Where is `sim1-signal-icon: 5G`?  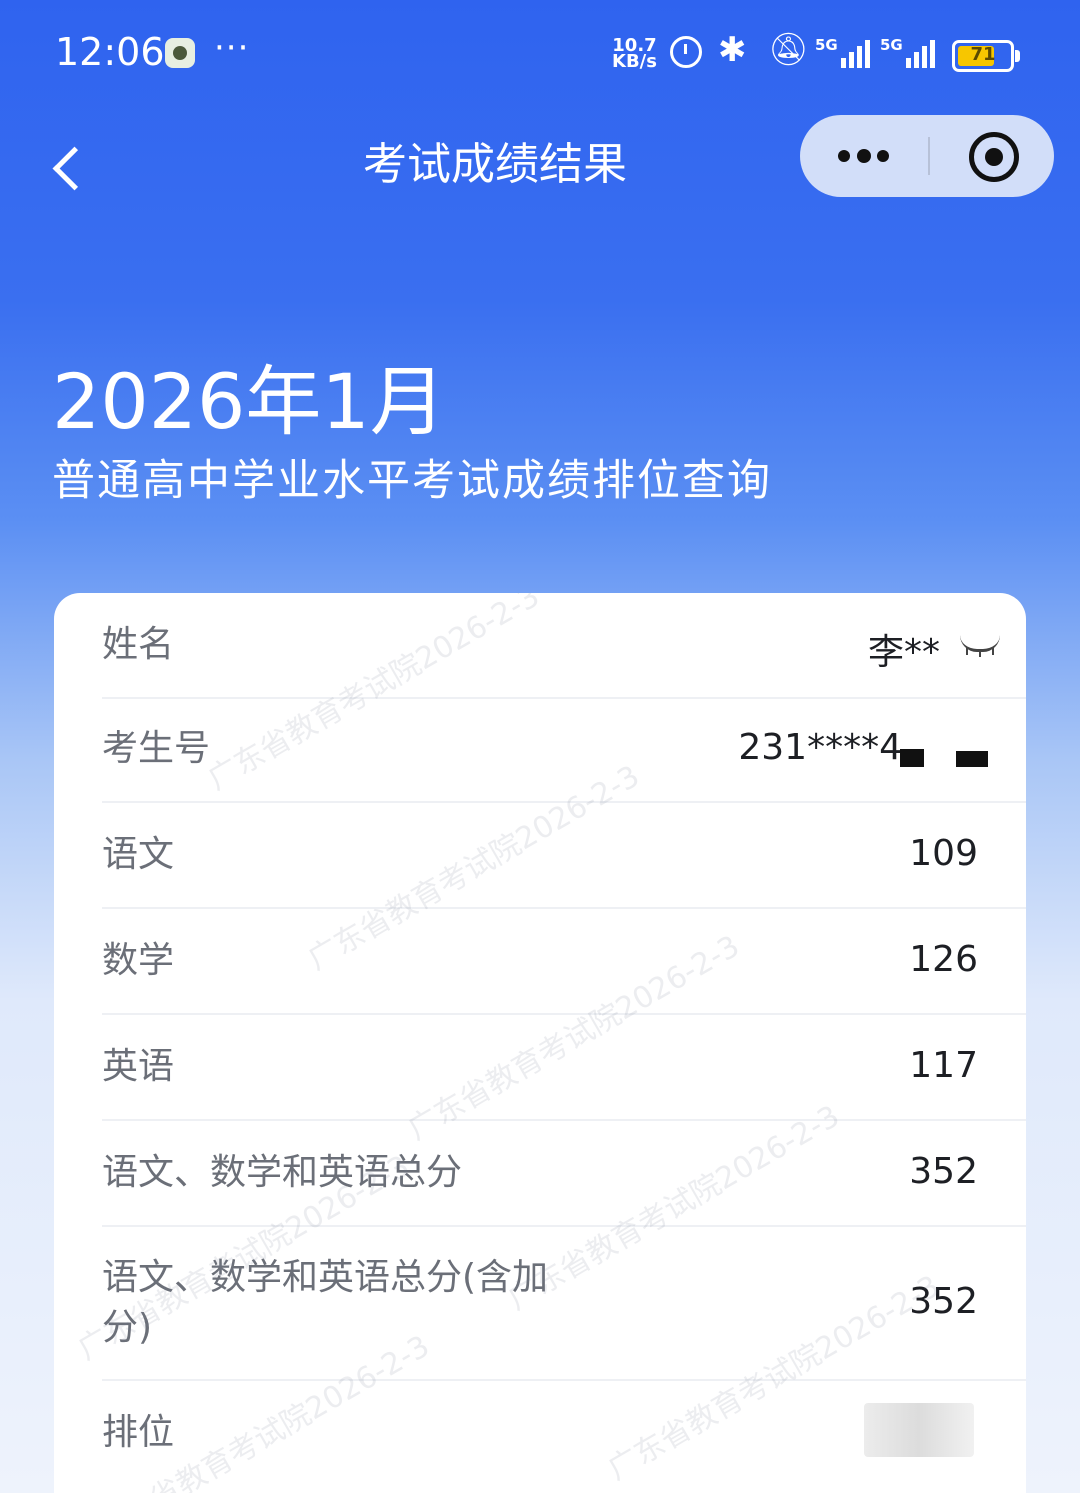 sim1-signal-icon: 5G is located at coordinates (845, 52).